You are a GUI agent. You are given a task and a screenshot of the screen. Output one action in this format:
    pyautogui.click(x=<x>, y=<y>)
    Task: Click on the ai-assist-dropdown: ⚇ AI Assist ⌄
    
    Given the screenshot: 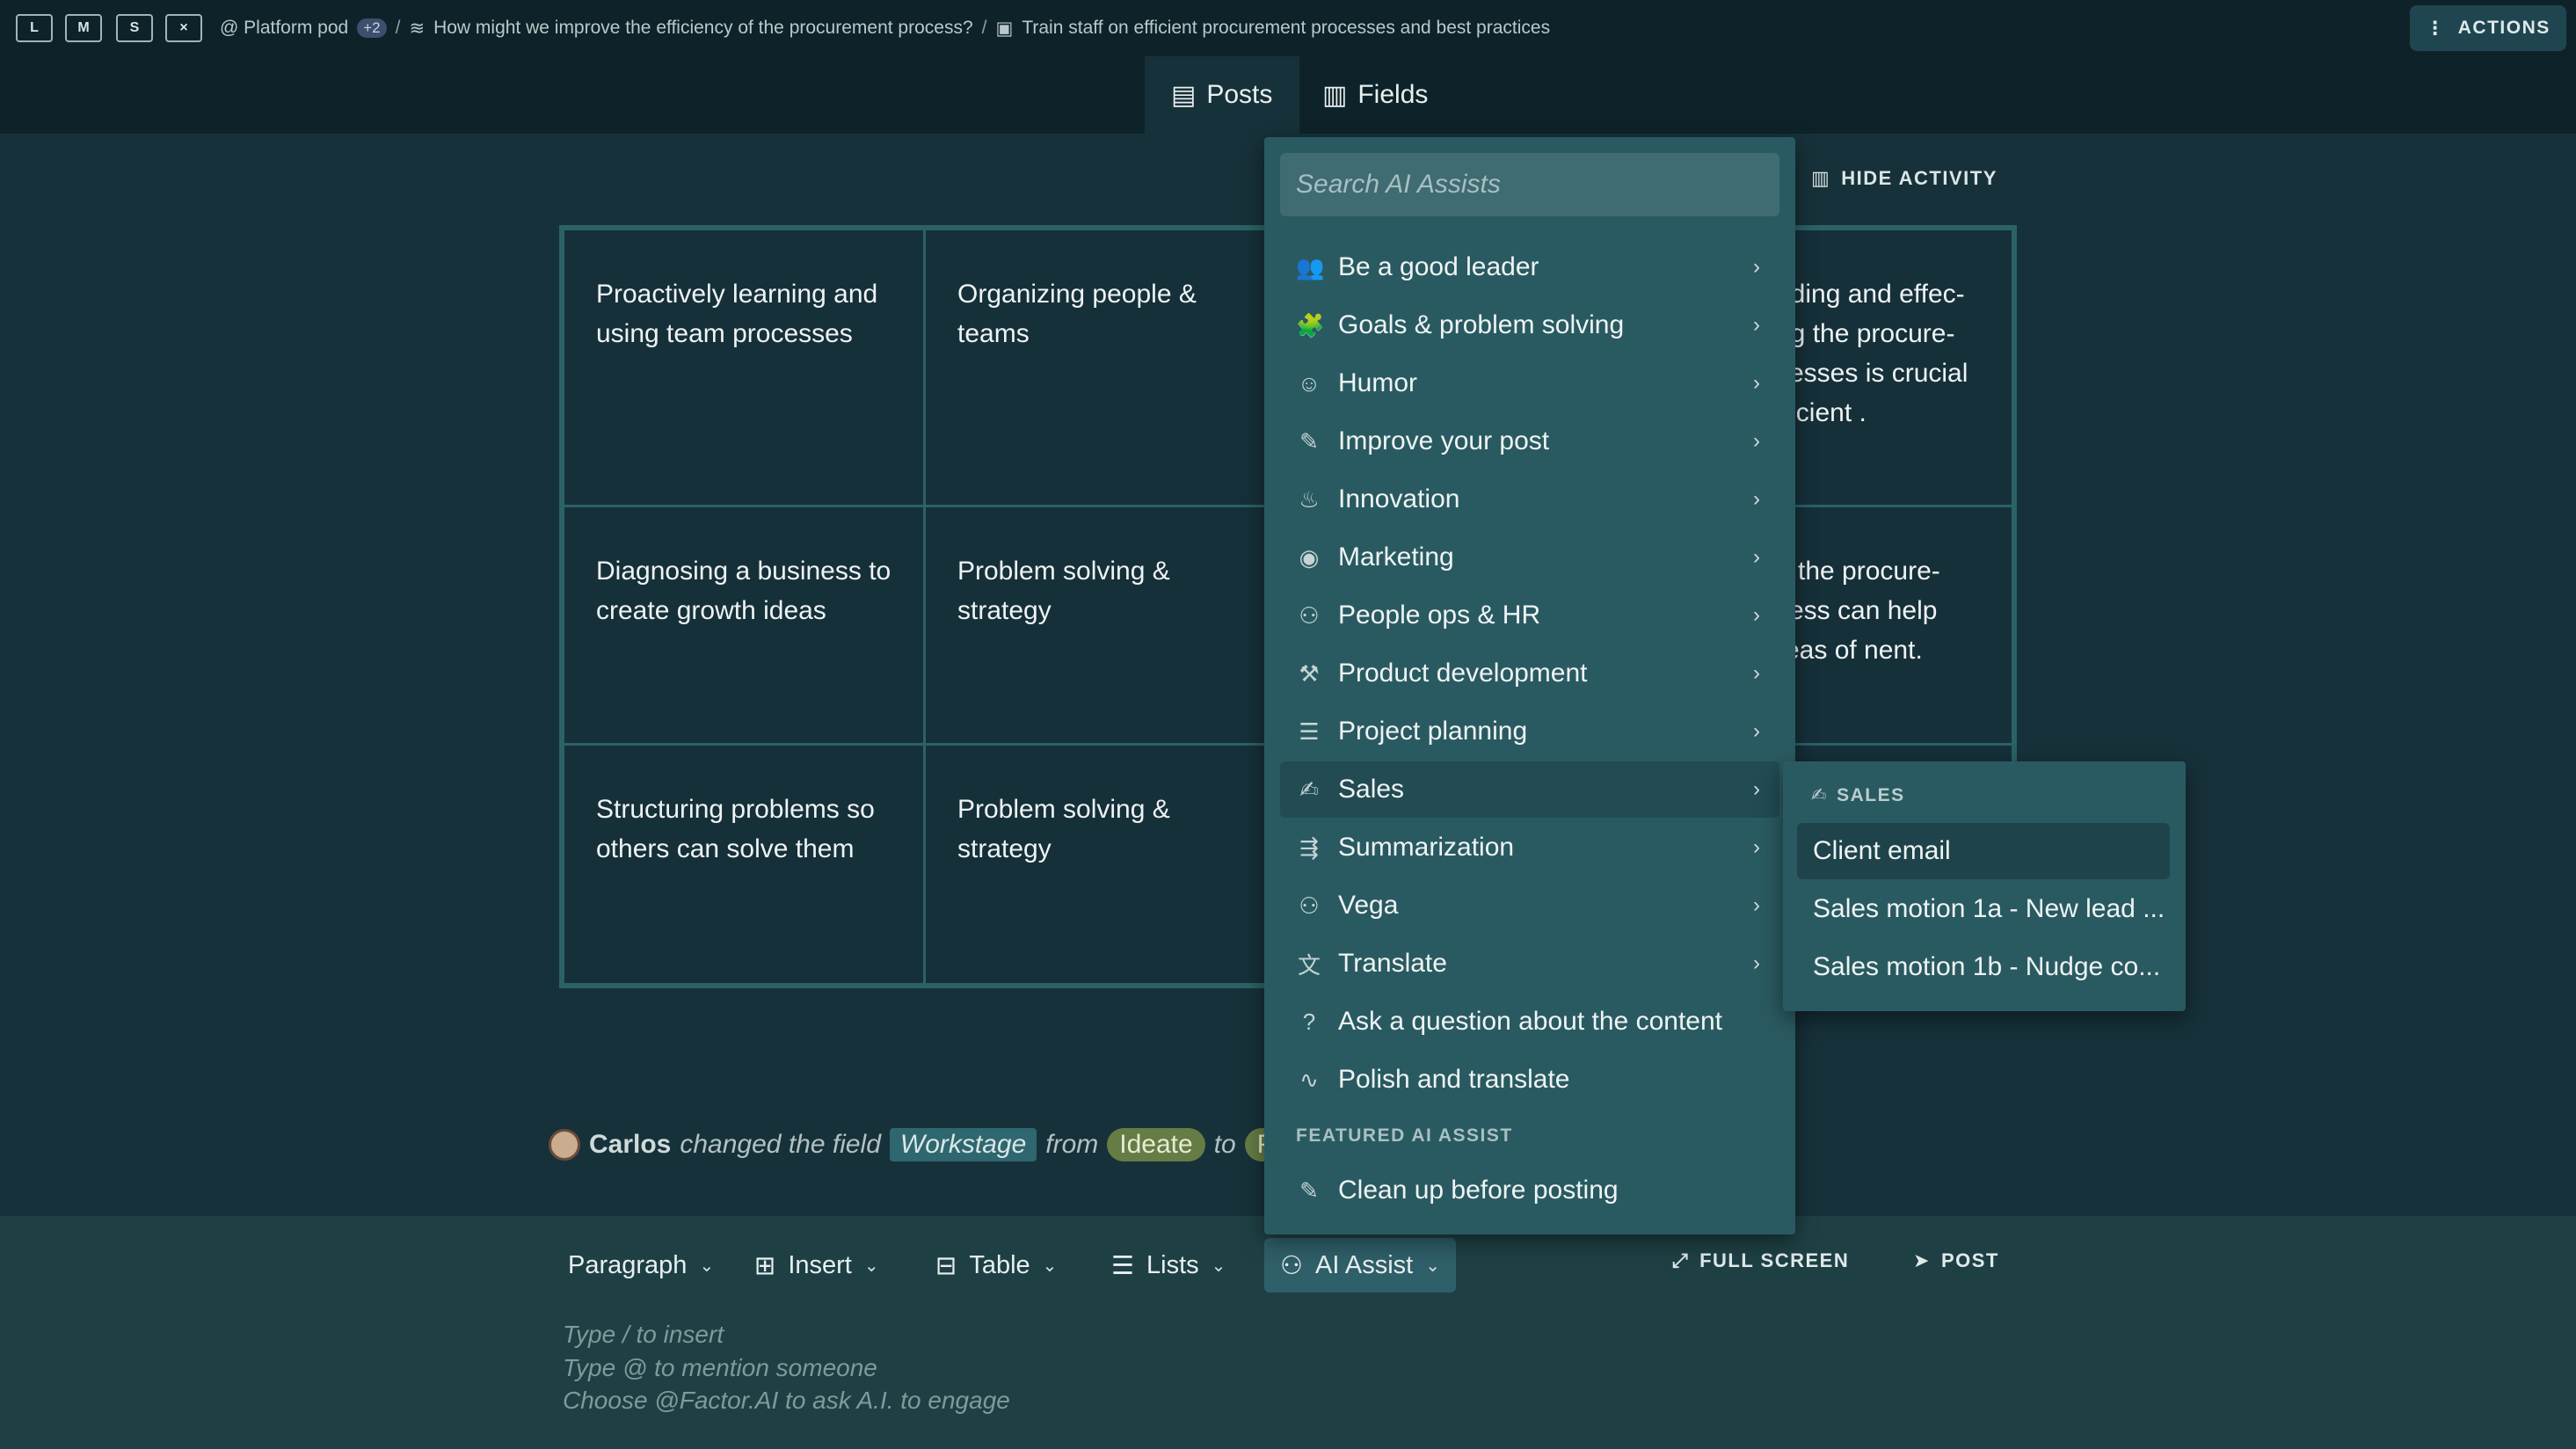 What is the action you would take?
    pyautogui.click(x=1360, y=1265)
    